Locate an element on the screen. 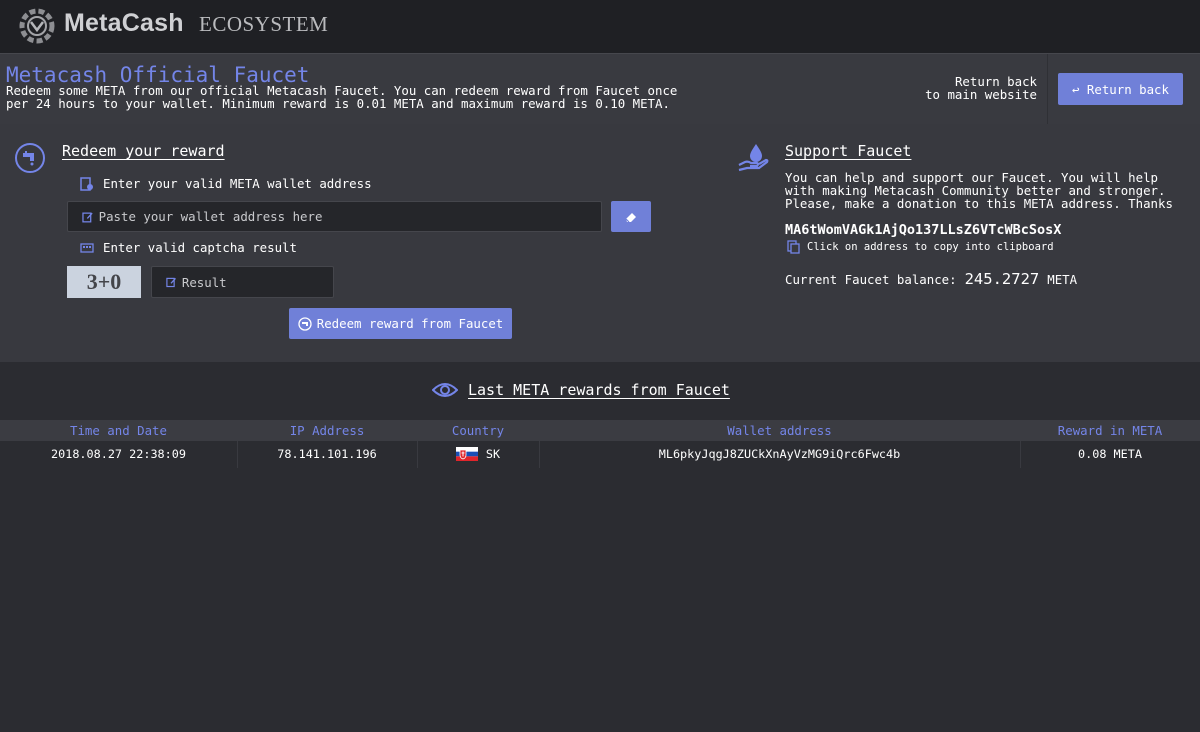  redeem-button: Redeem reward from Faucet is located at coordinates (400, 323).